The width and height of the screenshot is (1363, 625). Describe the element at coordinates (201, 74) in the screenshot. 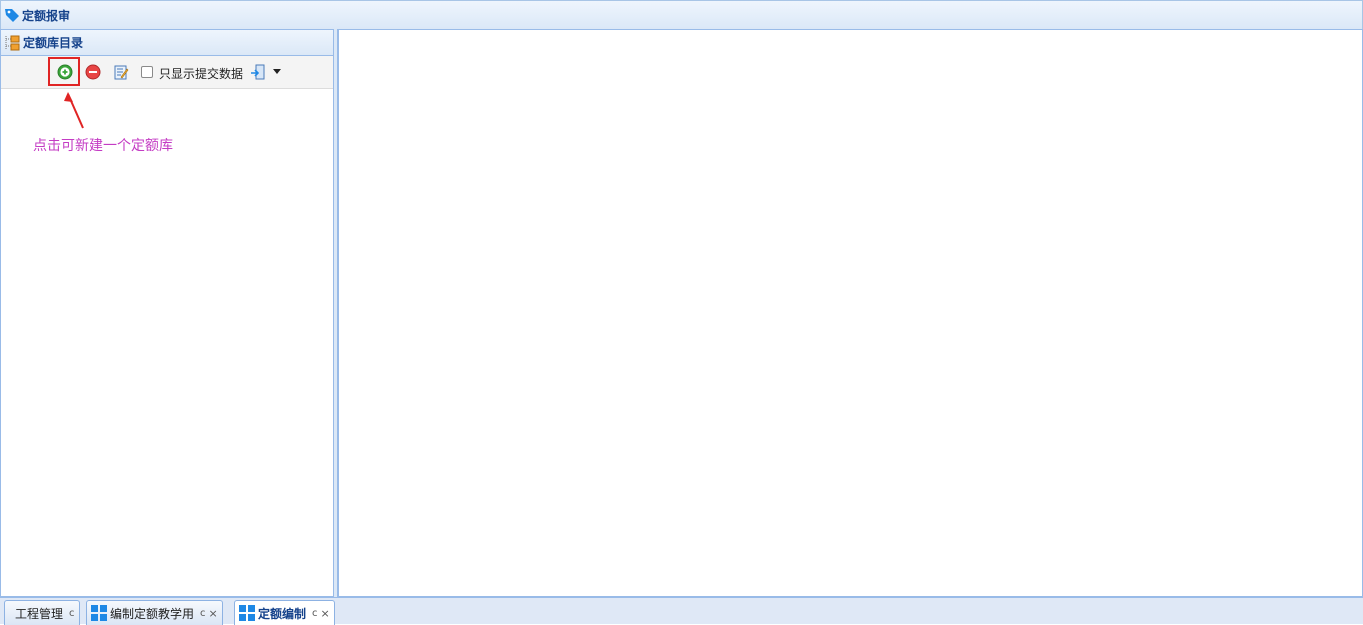

I see `submitted-only-label: 只显示提交数据` at that location.